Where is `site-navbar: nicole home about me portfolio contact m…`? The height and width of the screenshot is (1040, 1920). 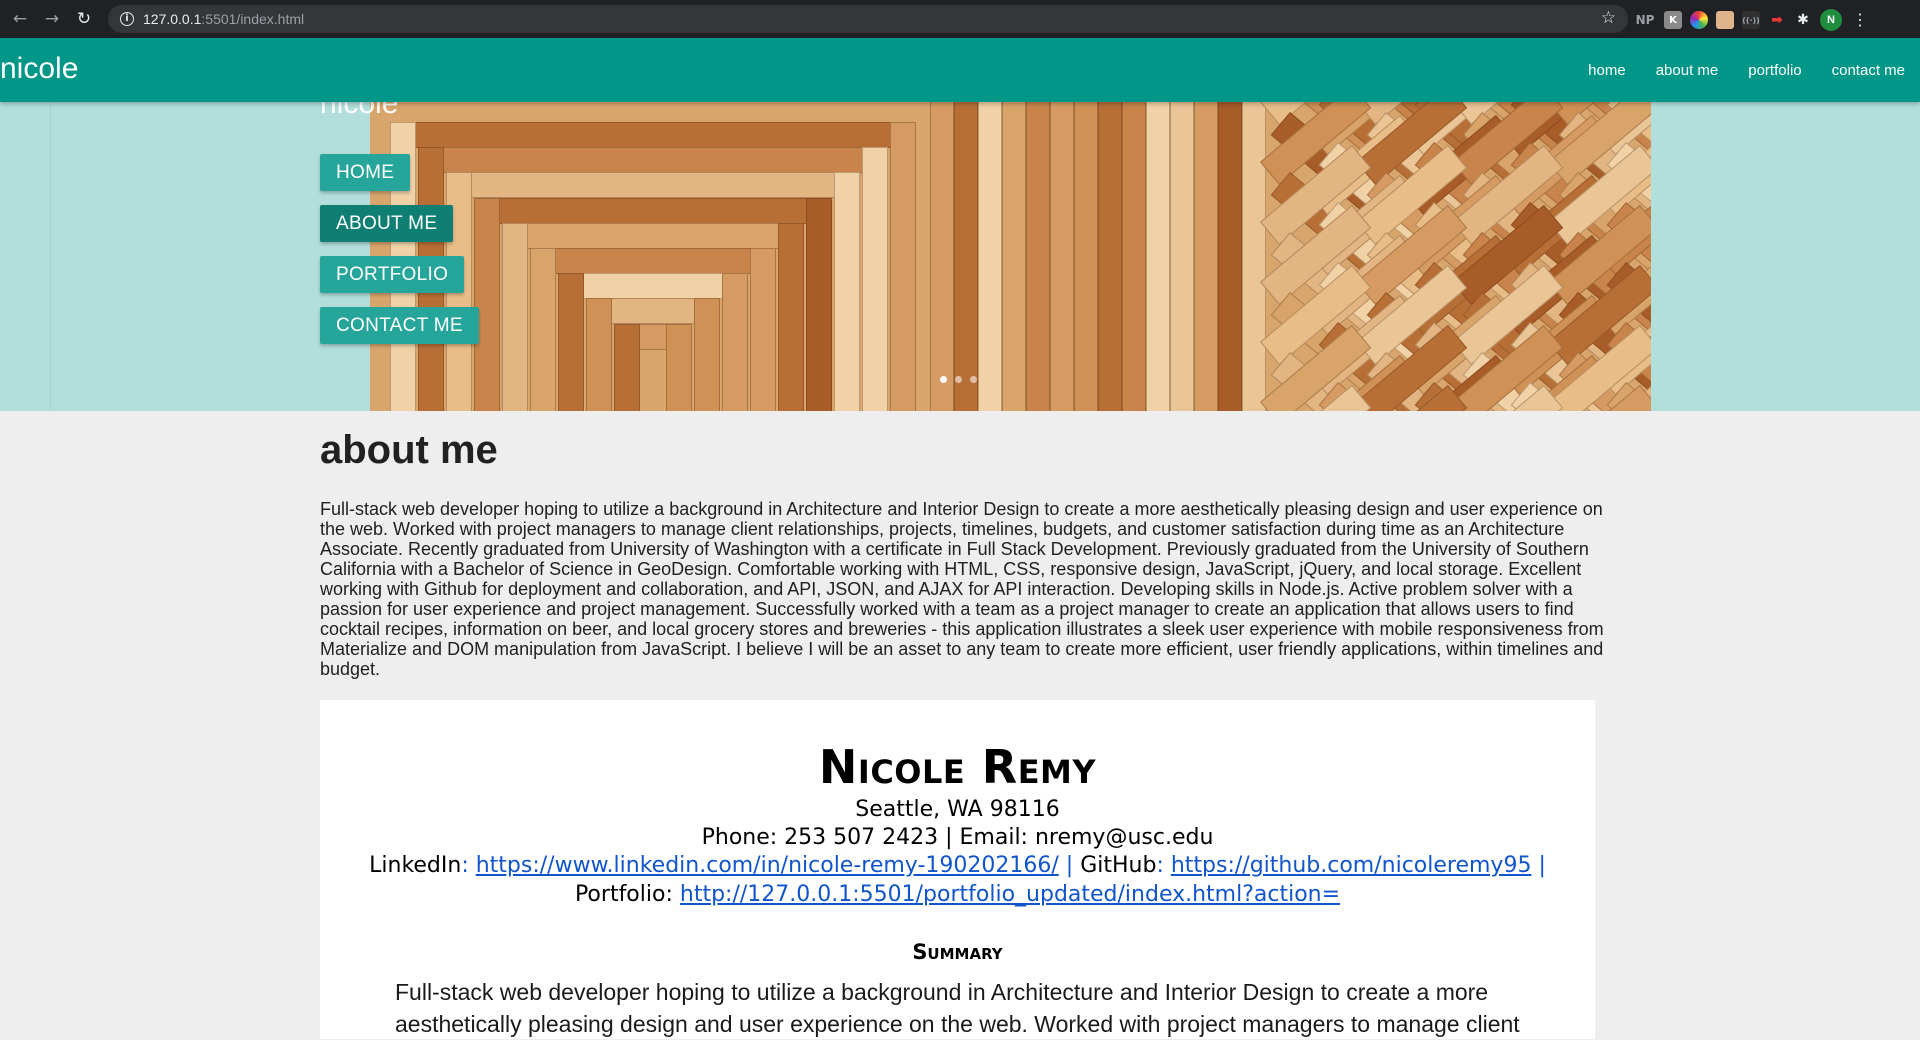 site-navbar: nicole home about me portfolio contact m… is located at coordinates (960, 70).